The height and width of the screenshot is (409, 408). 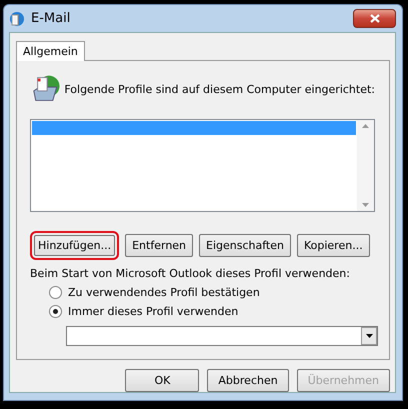 I want to click on close-button, so click(x=374, y=18).